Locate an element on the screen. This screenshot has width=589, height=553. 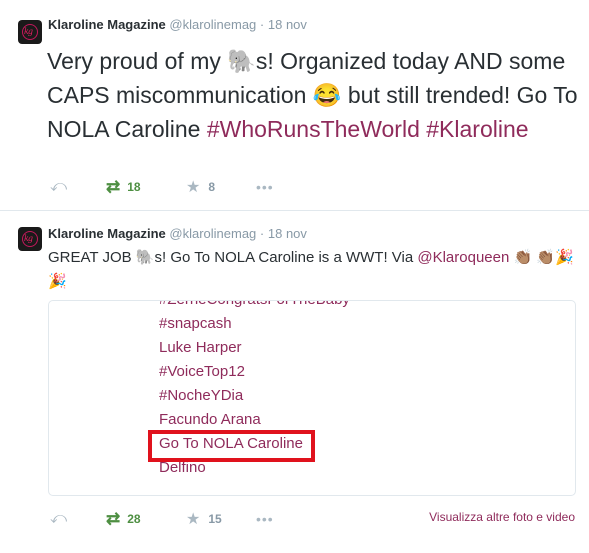
favorite-button: ★ 8 is located at coordinates (200, 187).